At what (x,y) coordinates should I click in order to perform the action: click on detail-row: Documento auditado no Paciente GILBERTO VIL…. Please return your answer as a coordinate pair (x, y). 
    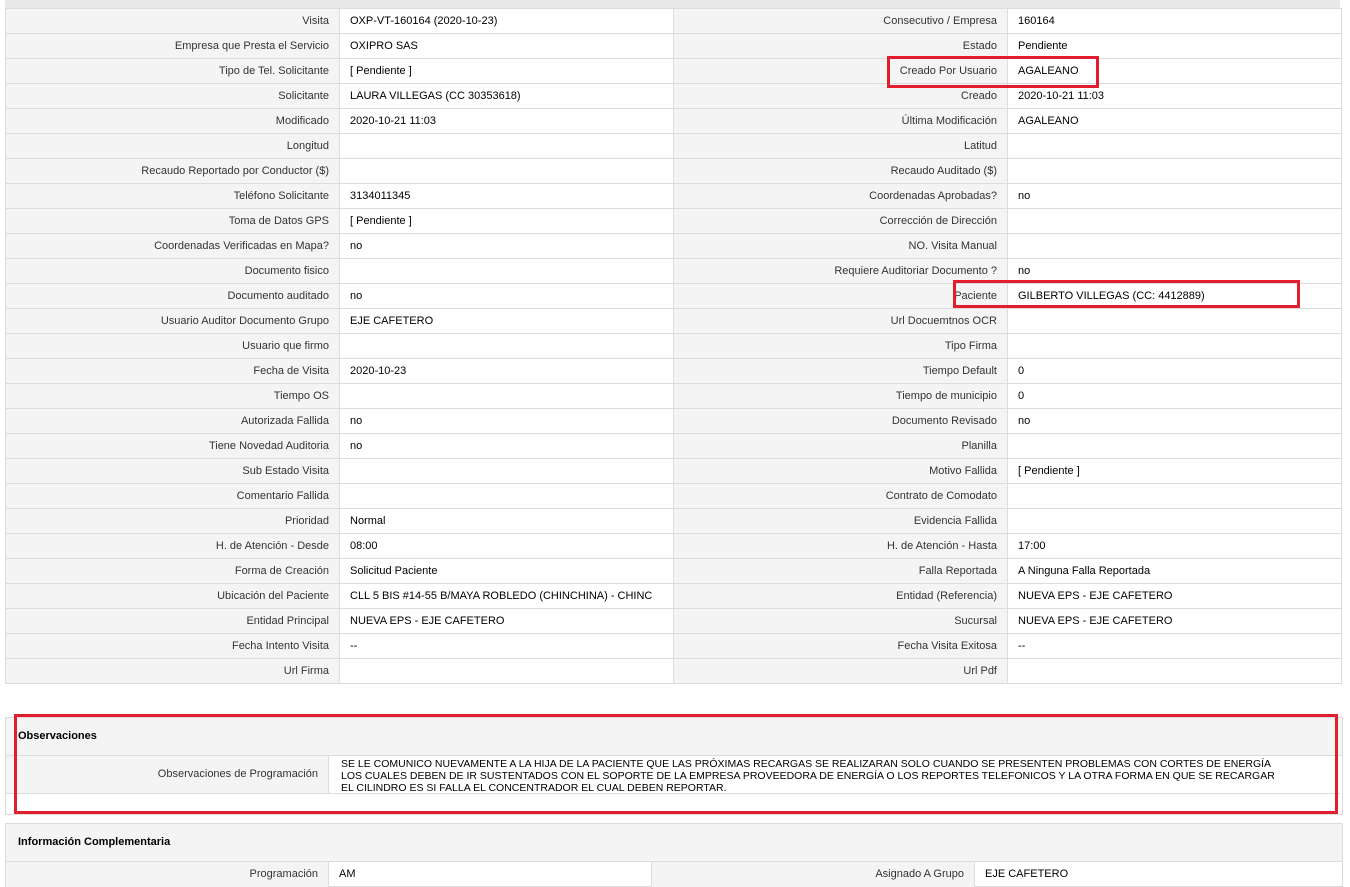
    Looking at the image, I should click on (673, 296).